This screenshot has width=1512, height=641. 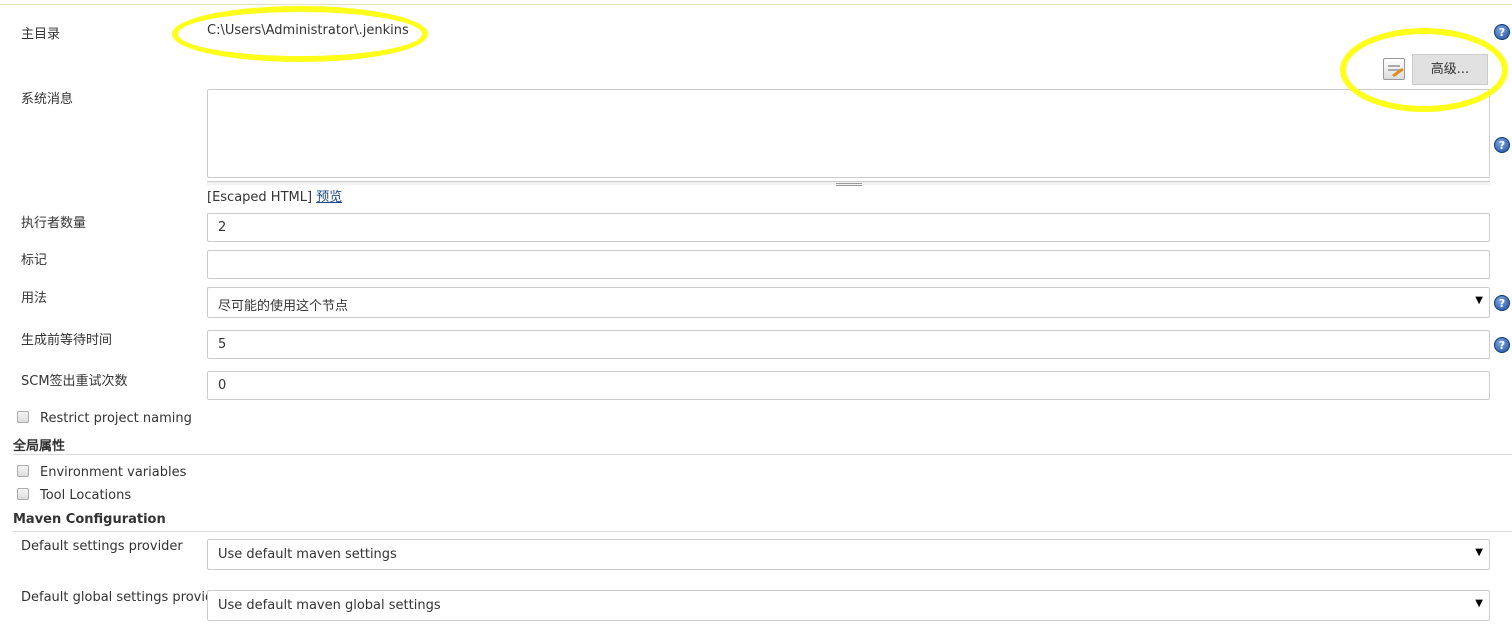 I want to click on default-settings-value: Use default maven settings, so click(x=307, y=554).